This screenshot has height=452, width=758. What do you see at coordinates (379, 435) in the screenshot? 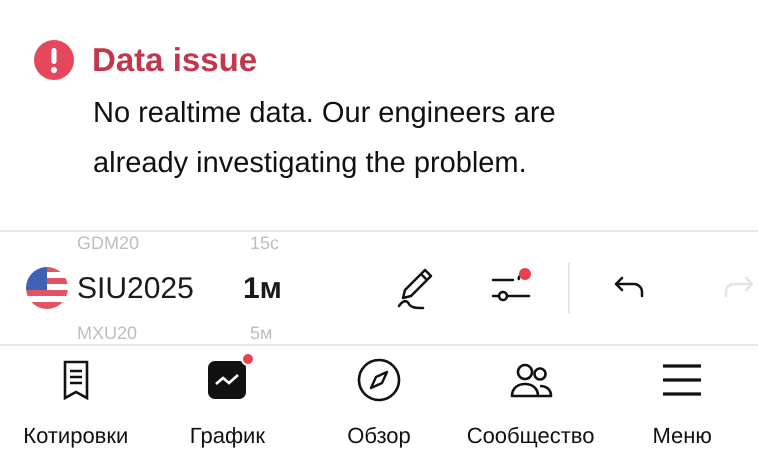
I see `nav-tab: Обзор` at bounding box center [379, 435].